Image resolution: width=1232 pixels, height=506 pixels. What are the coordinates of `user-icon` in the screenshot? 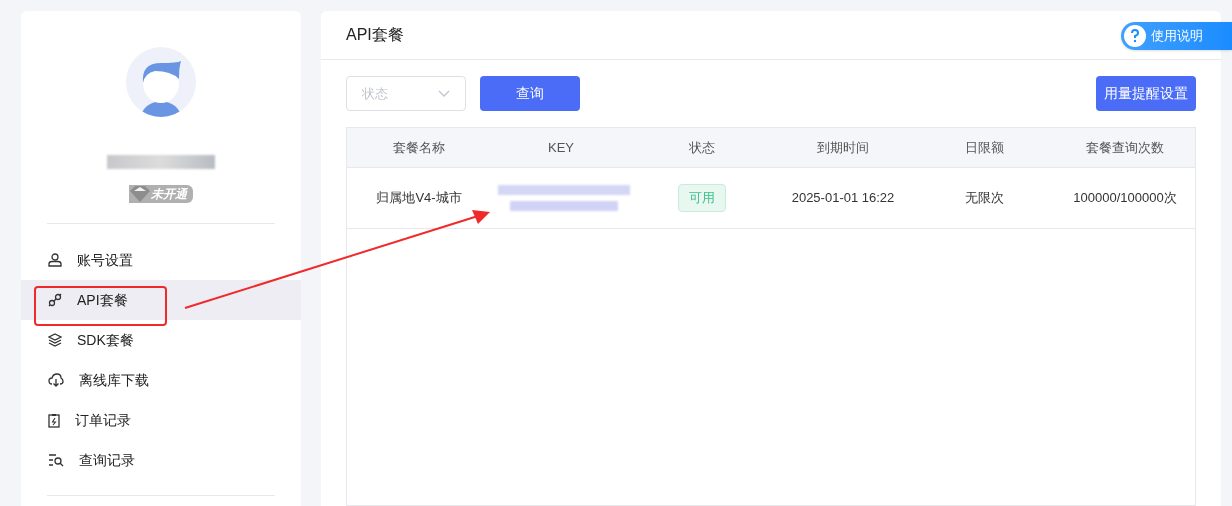 It's located at (55, 260).